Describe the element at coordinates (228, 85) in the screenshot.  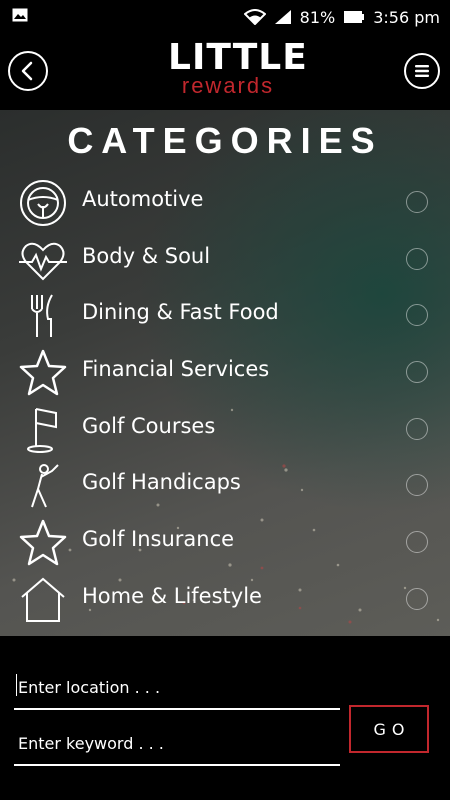
I see `logo-subtitle: rewards` at that location.